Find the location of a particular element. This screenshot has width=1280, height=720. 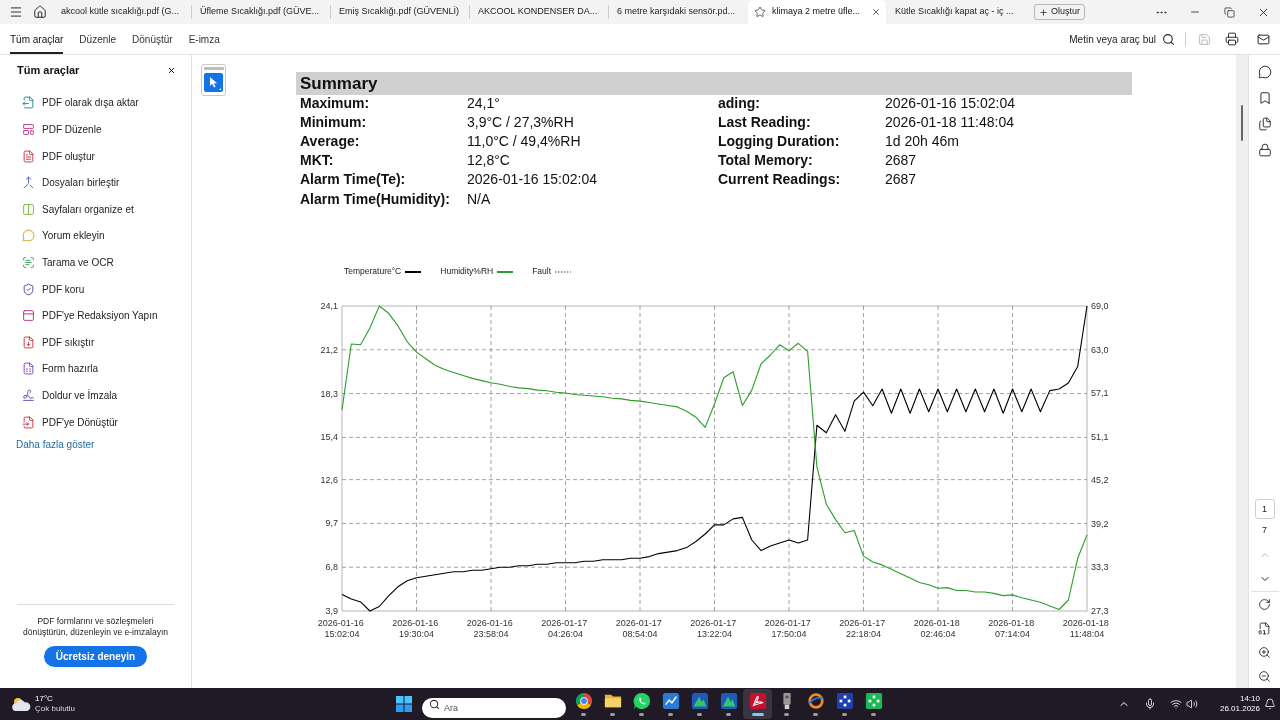

tool-tab: Dönüştür is located at coordinates (152, 39).